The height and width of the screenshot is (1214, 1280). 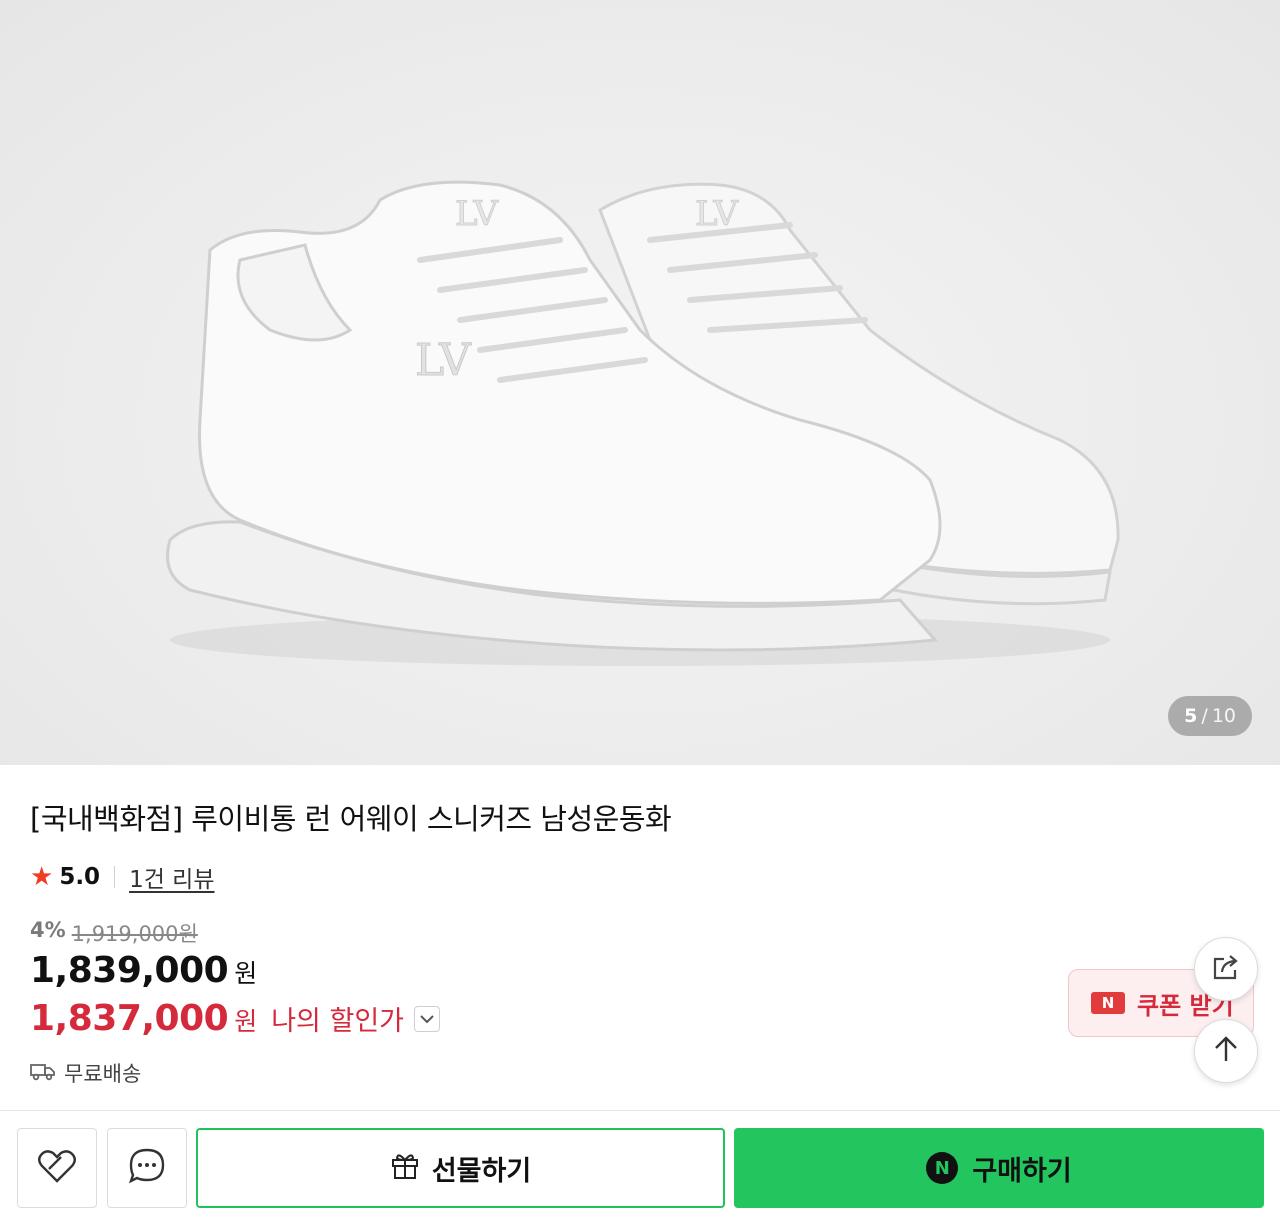 I want to click on sale-price: 1,839,000, so click(x=129, y=970).